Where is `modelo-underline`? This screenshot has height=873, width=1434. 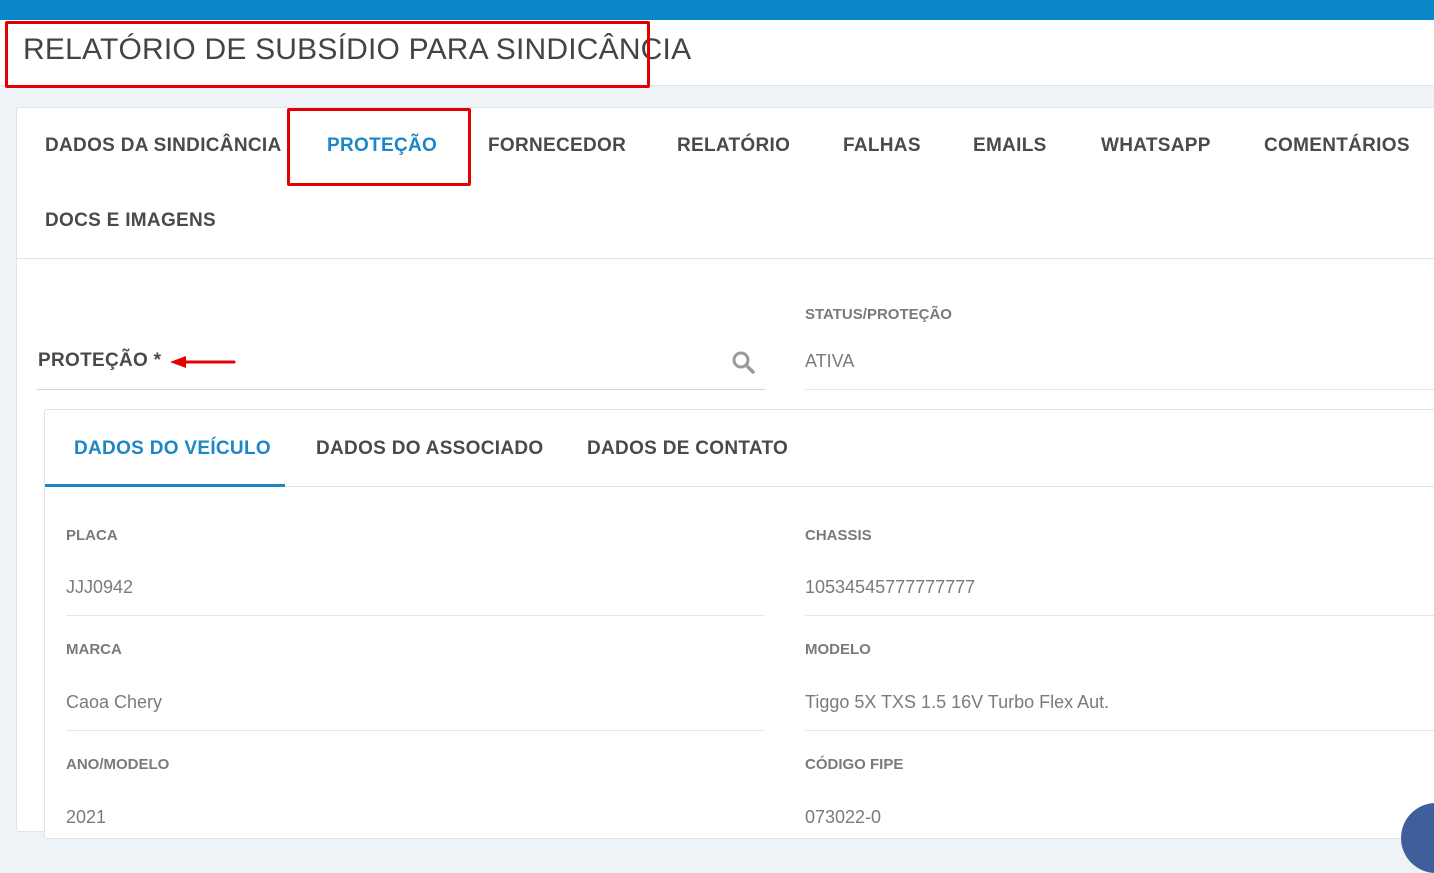
modelo-underline is located at coordinates (1119, 730).